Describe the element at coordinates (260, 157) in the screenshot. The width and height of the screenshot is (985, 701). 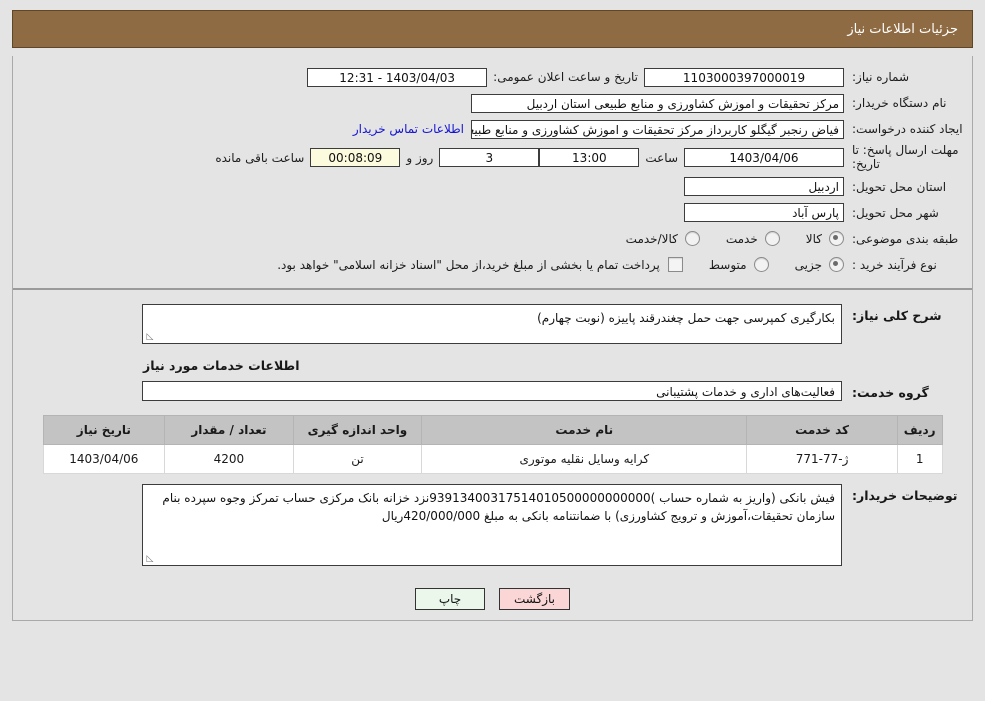
I see `countdown-text: ساعت باقی مانده` at that location.